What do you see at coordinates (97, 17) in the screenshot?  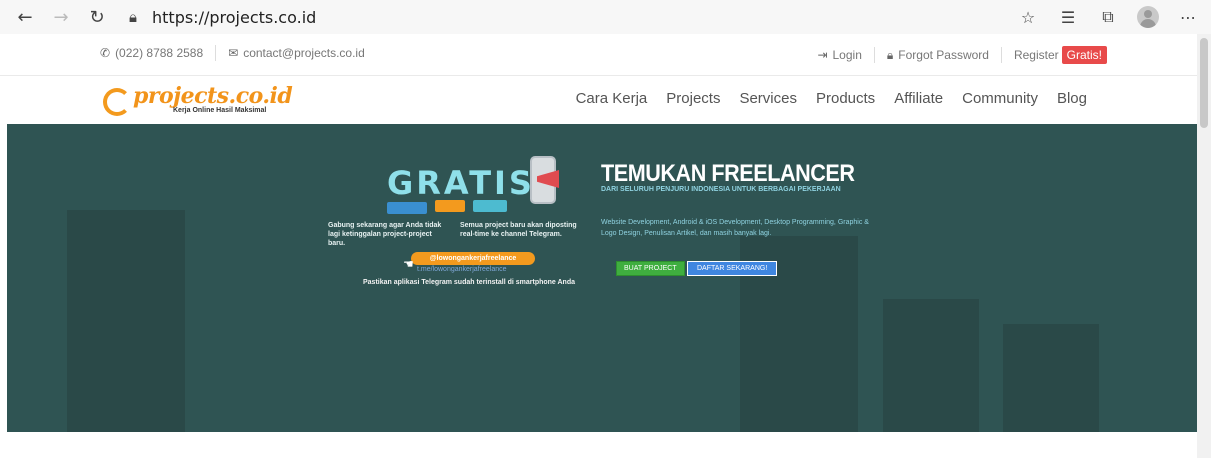 I see `refresh-icon: ↻` at bounding box center [97, 17].